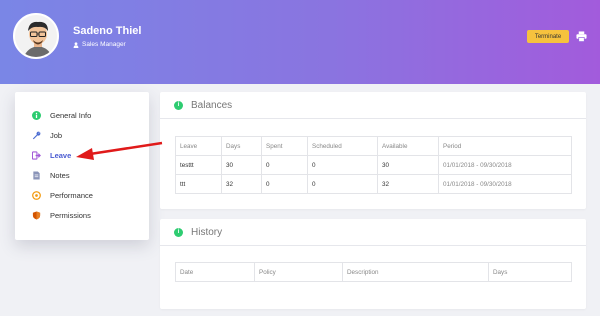  What do you see at coordinates (408, 146) in the screenshot?
I see `column-header: Available` at bounding box center [408, 146].